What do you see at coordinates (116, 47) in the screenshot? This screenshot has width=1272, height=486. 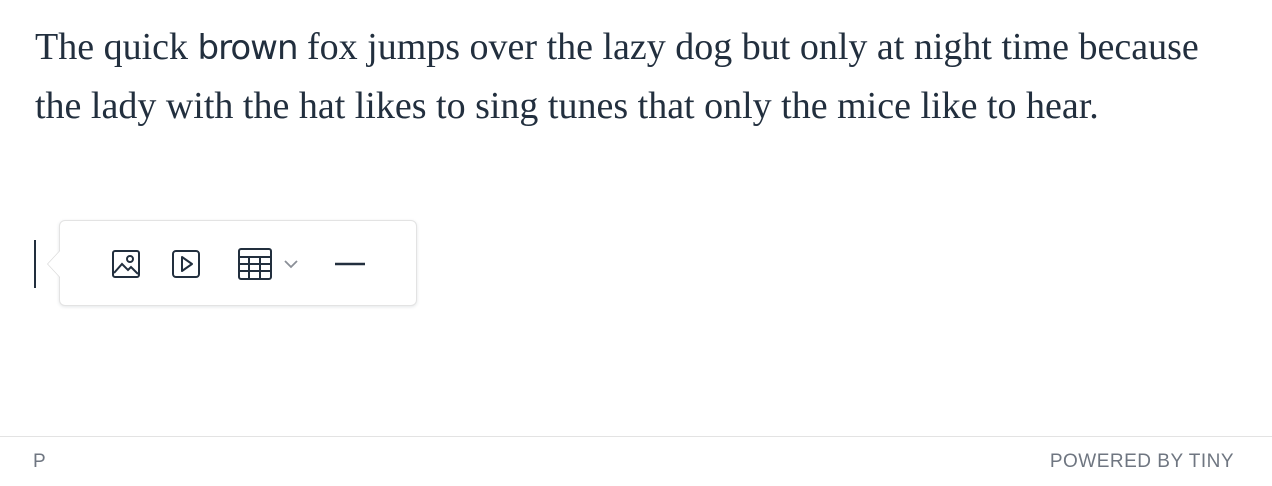 I see `paragraph-text-start: The quick` at bounding box center [116, 47].